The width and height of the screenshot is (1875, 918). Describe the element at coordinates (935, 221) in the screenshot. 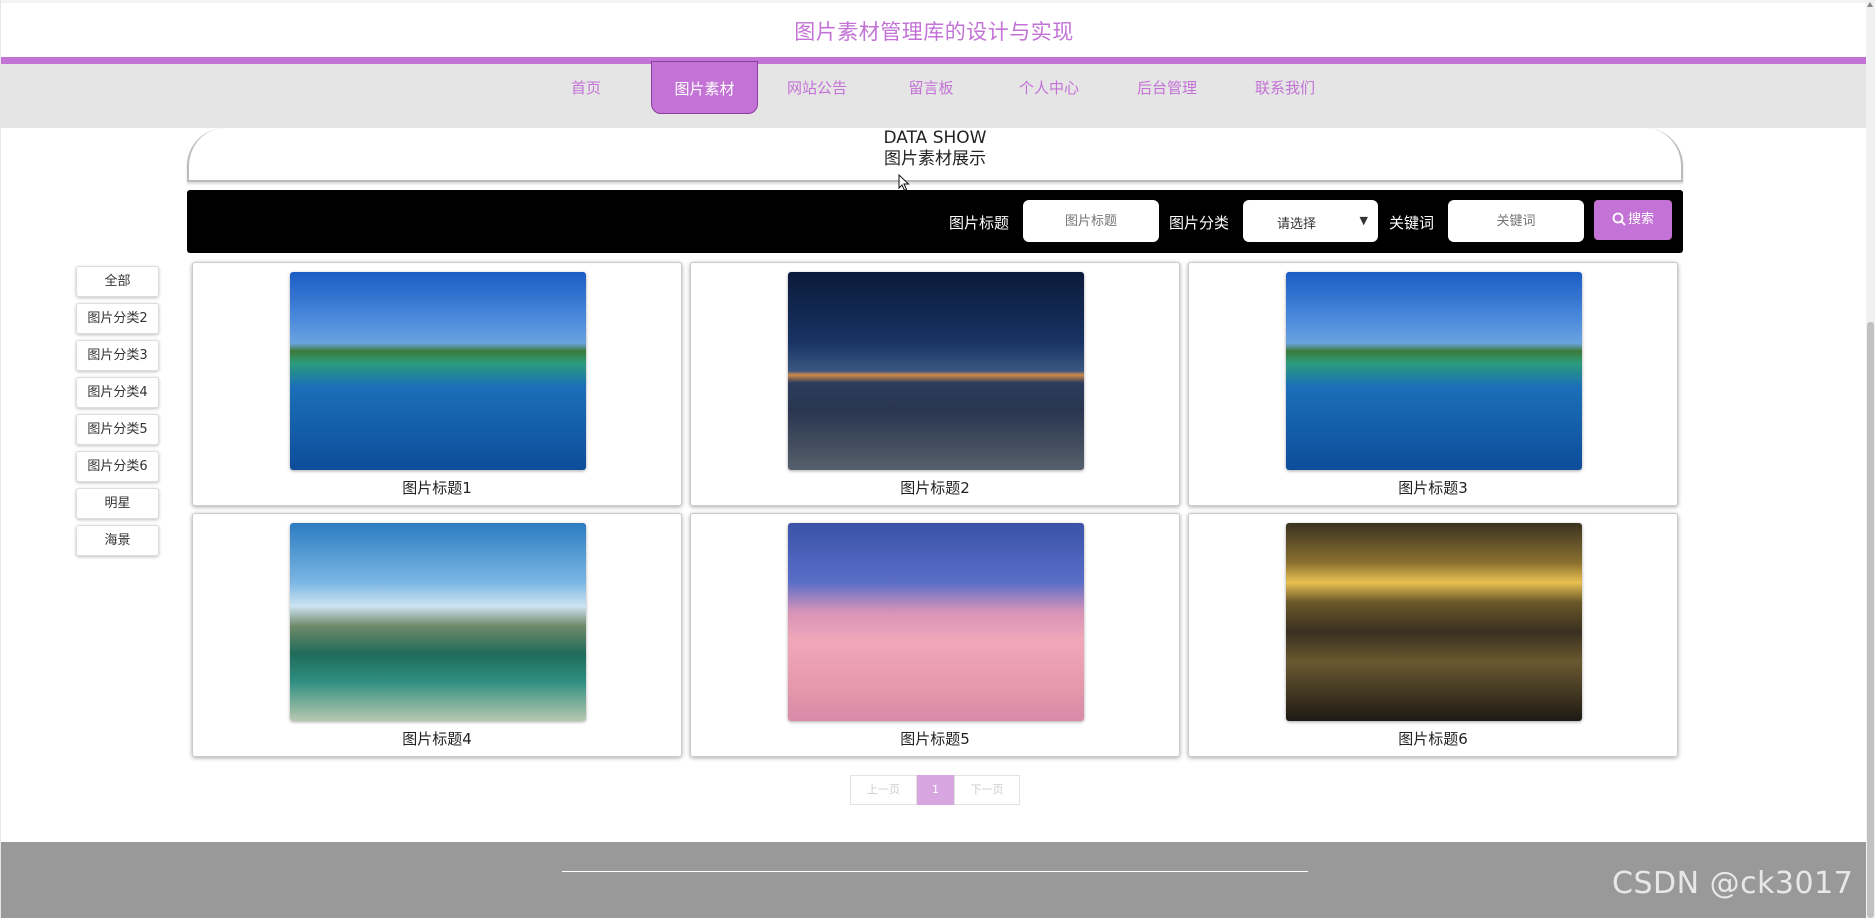

I see `search-bar: 图片标题 图片分类 请选择 ▼ 关键词 搜索` at that location.